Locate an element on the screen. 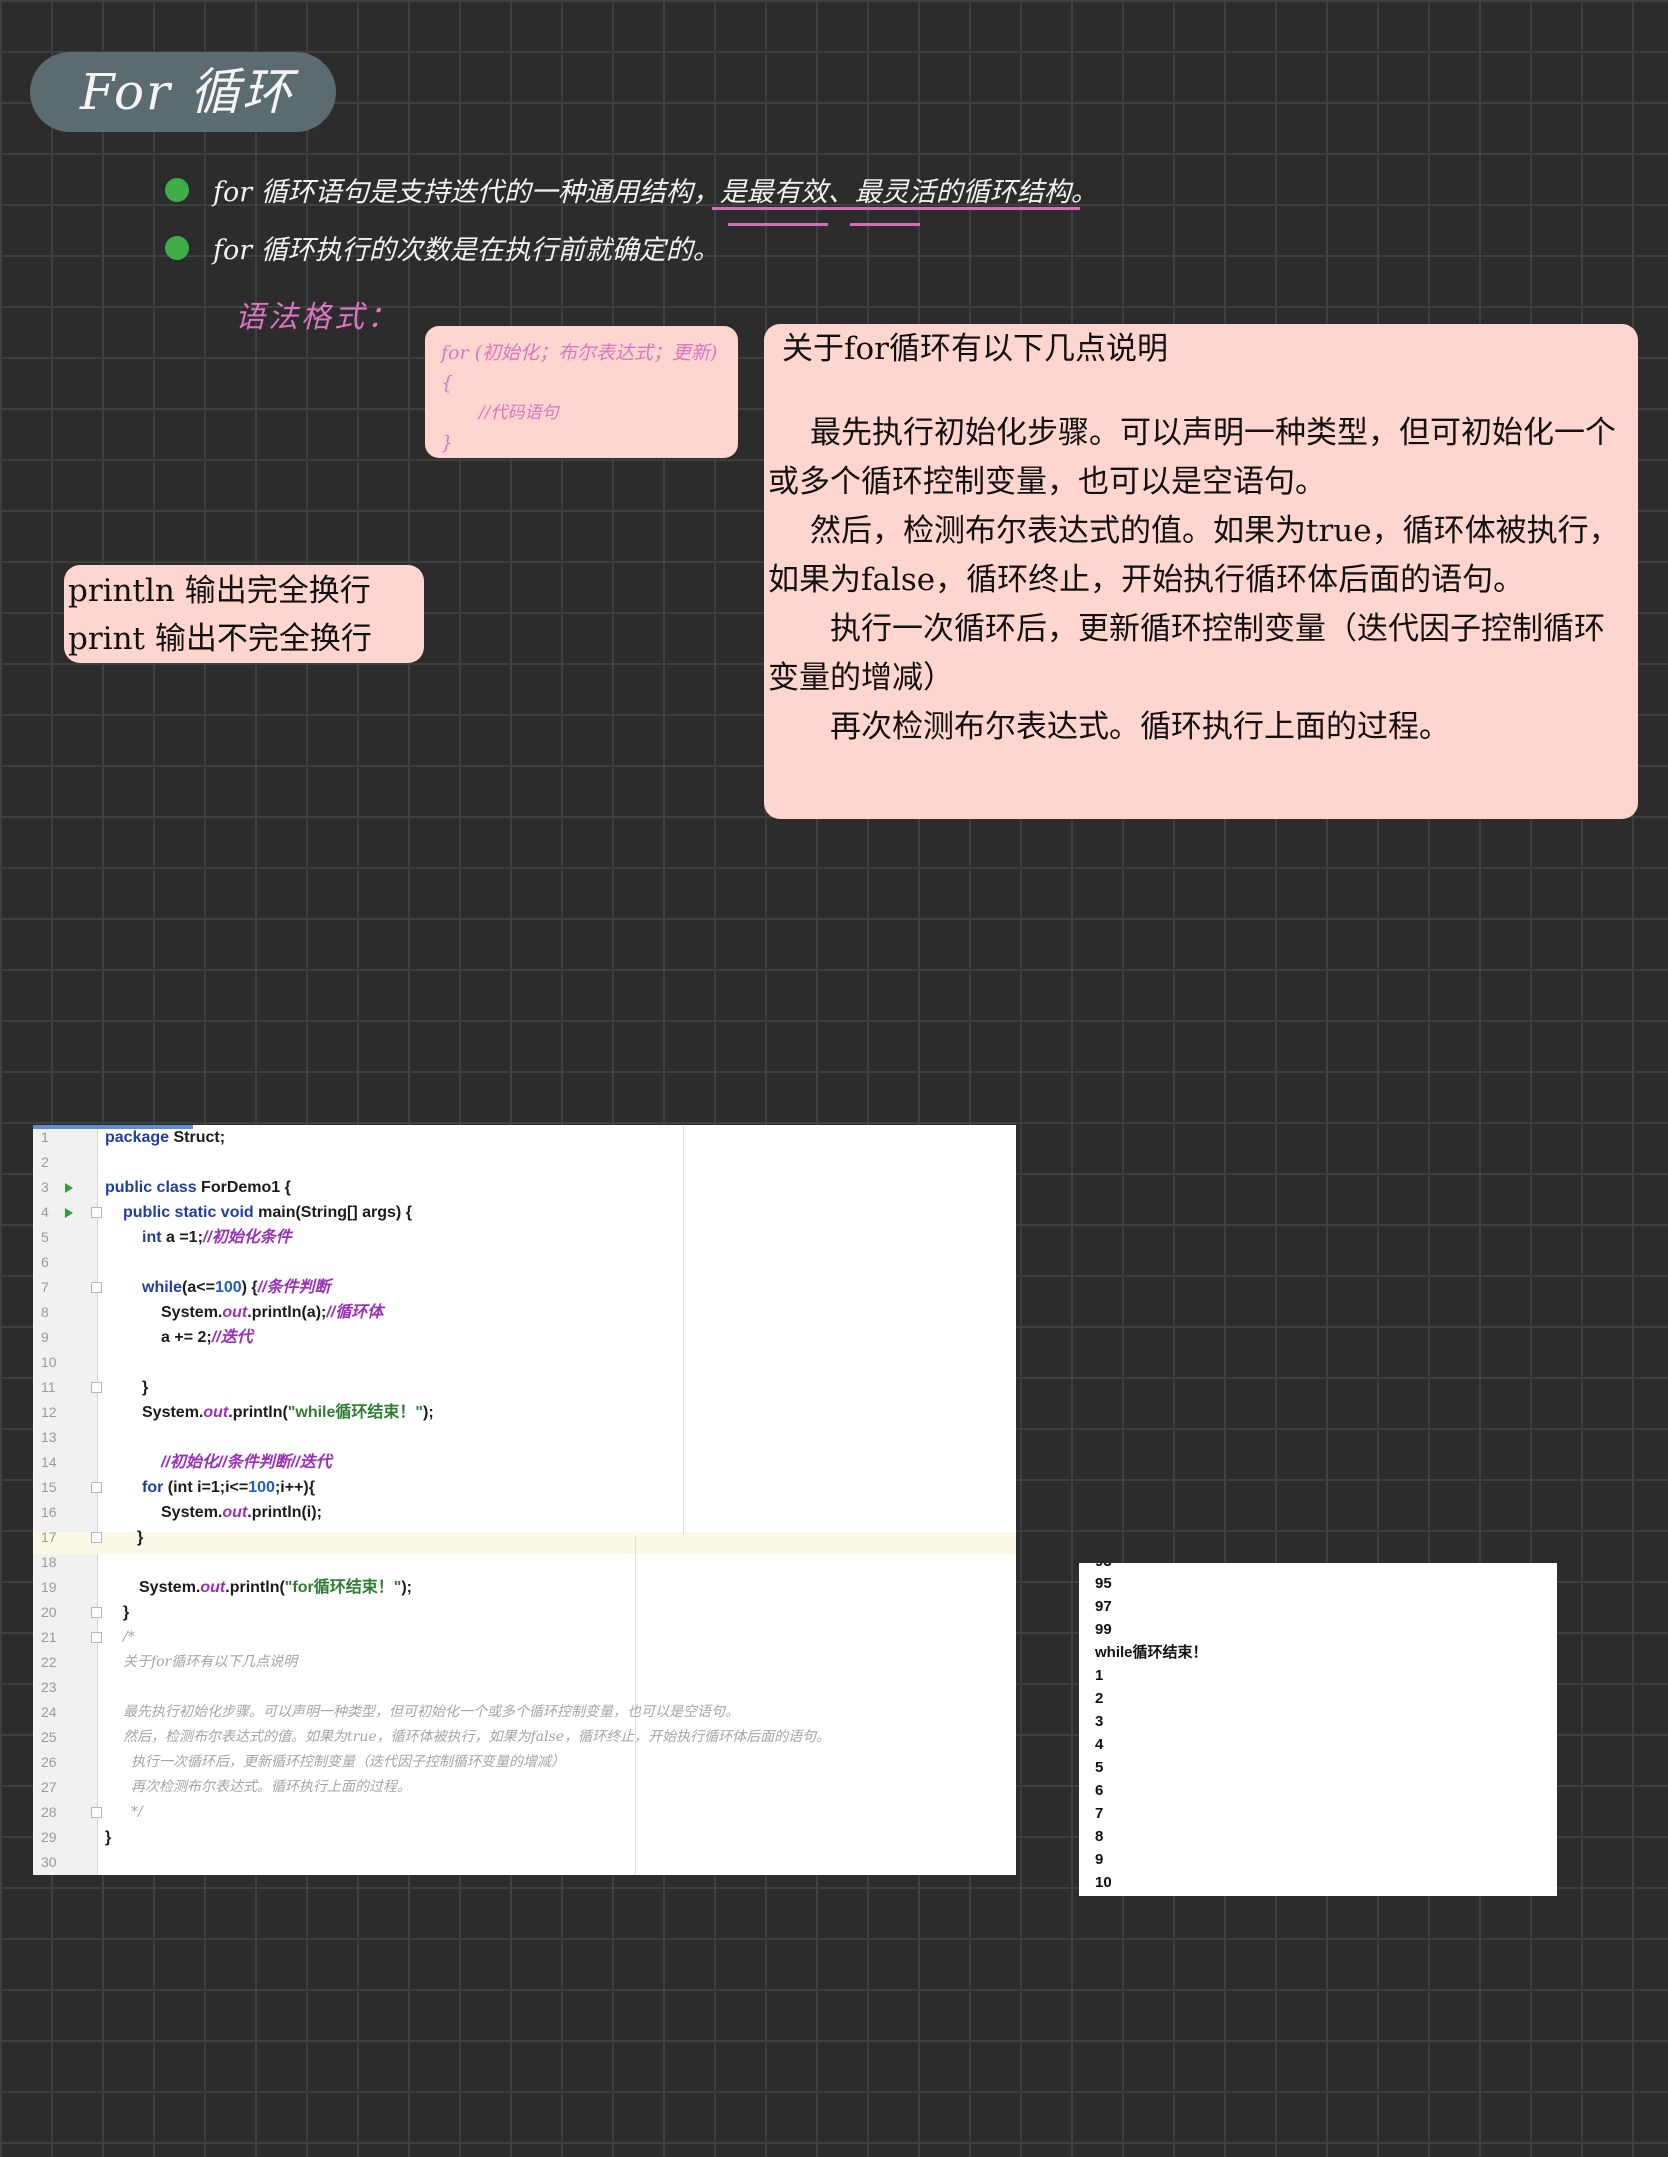  bullet-text: for 循环执行的次数是在执行前就确定的。 is located at coordinates (466, 250).